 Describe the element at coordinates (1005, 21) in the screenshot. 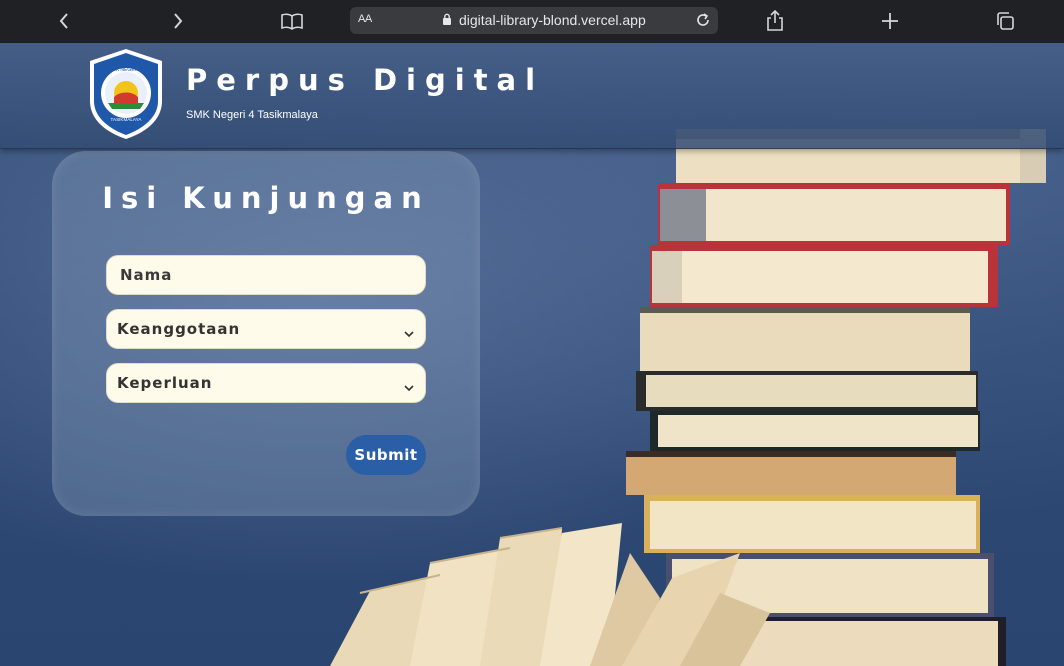

I see `tabs-icon` at that location.